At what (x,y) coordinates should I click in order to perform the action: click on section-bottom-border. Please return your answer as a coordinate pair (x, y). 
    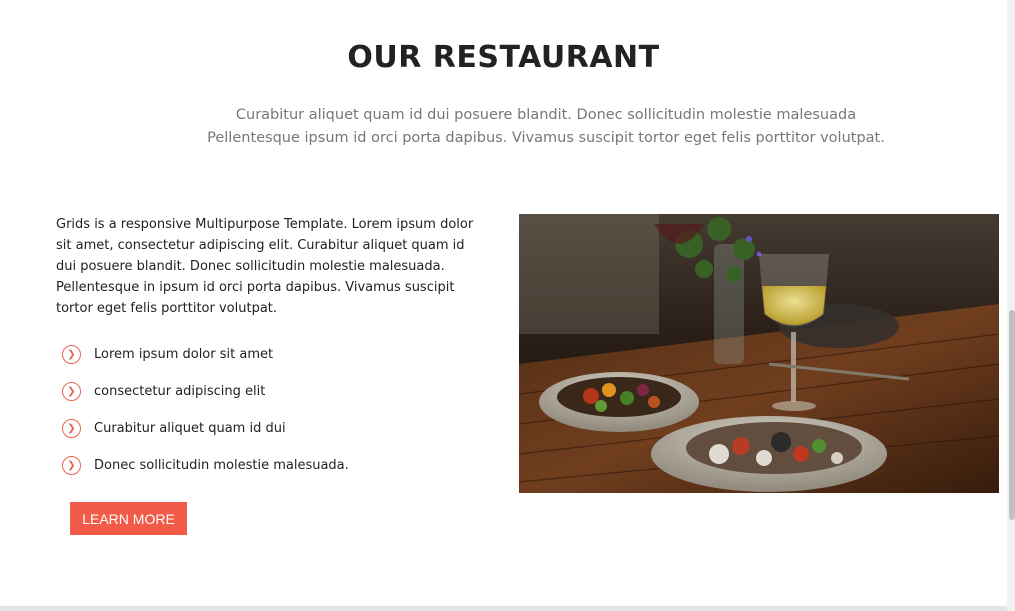
    Looking at the image, I should click on (503, 608).